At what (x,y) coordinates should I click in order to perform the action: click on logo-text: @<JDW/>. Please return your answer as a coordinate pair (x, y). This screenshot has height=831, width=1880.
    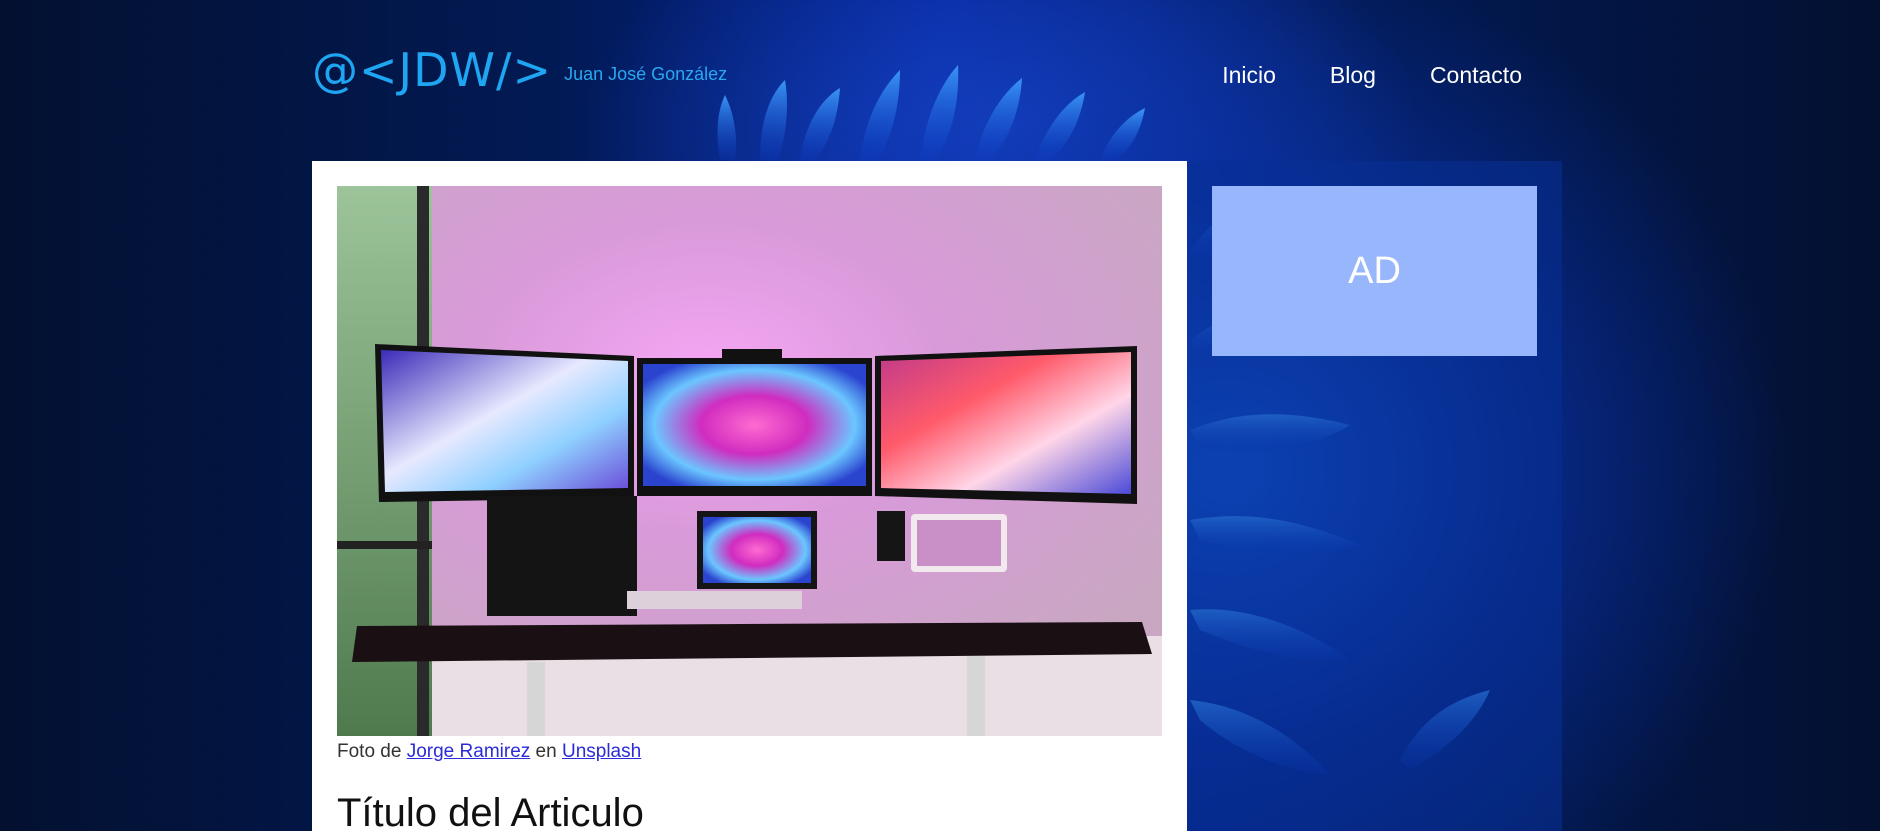
    Looking at the image, I should click on (432, 70).